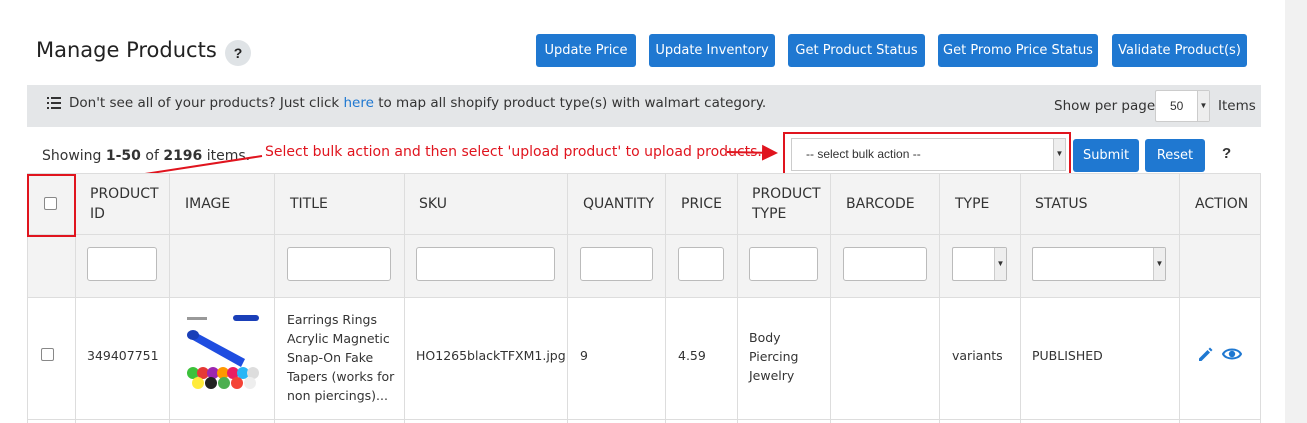  Describe the element at coordinates (1061, 204) in the screenshot. I see `header-status: STATUS` at that location.